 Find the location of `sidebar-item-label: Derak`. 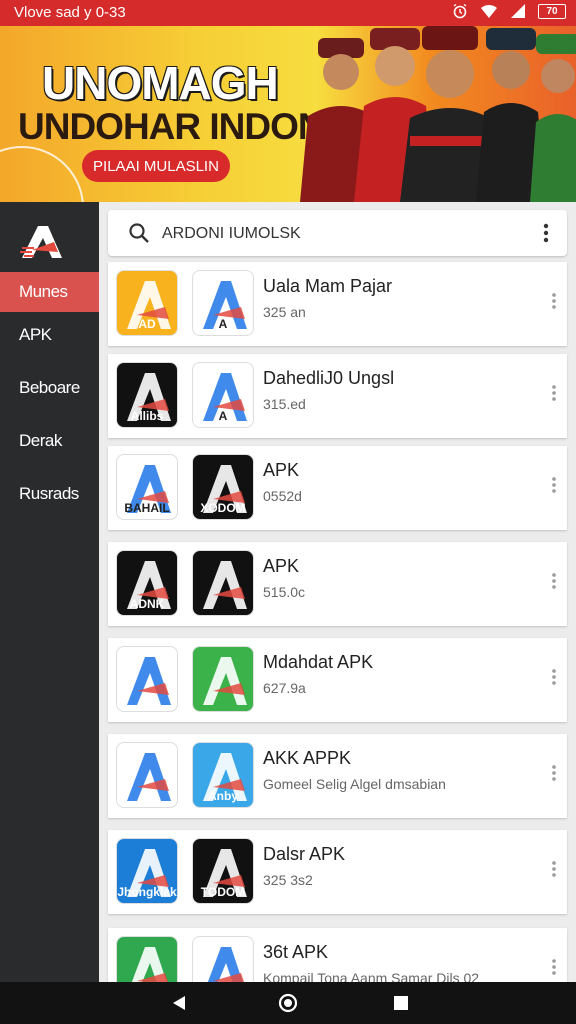

sidebar-item-label: Derak is located at coordinates (40, 440).